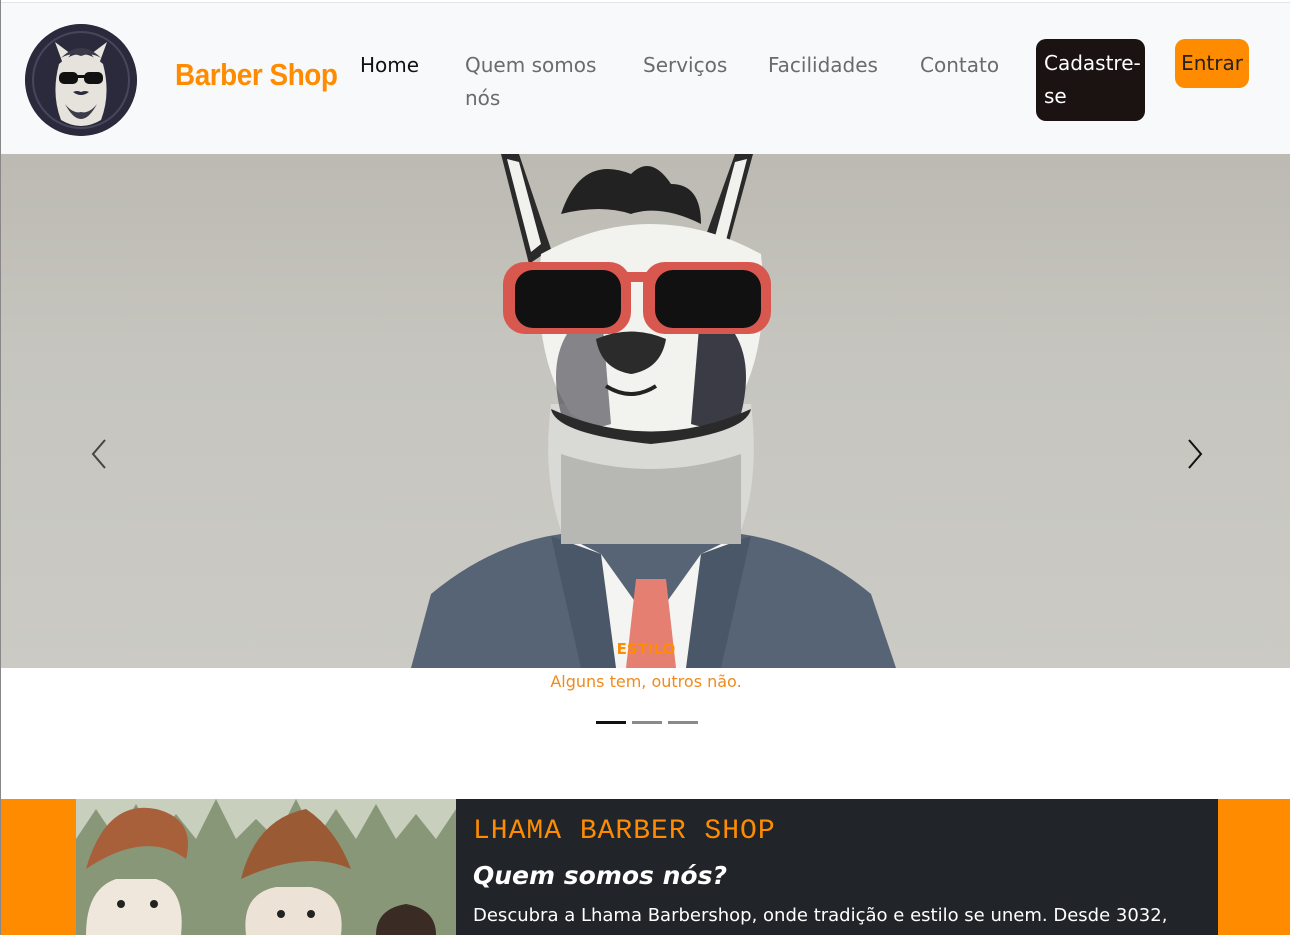  I want to click on carousel-next-button, so click(1195, 454).